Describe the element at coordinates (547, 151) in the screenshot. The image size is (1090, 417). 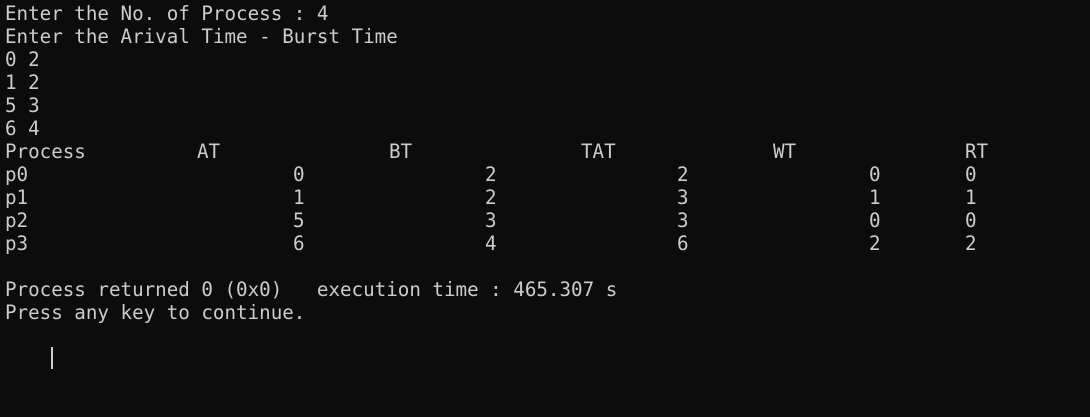
I see `table-header-row: Process AT BT TAT WT RT` at that location.